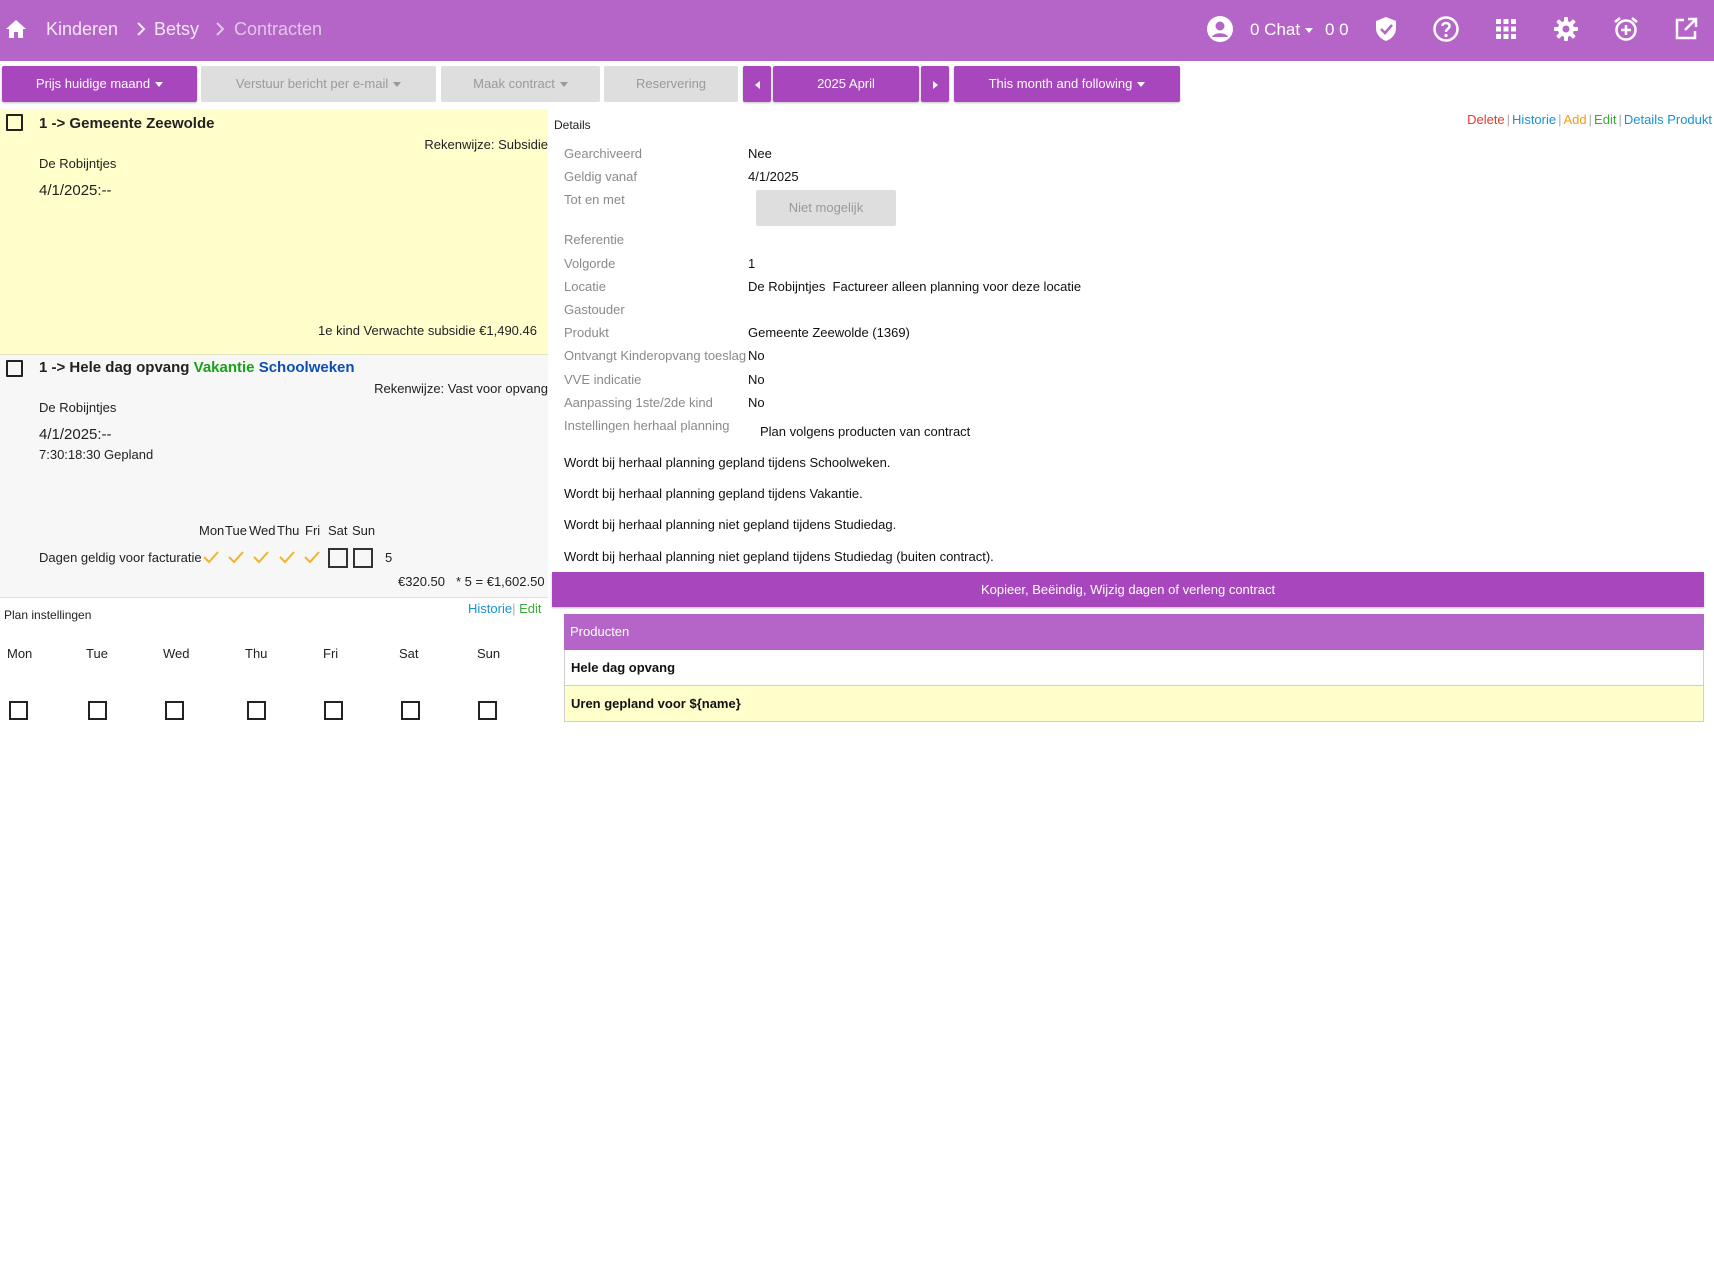  Describe the element at coordinates (97, 710) in the screenshot. I see `plan-checkbox-tue` at that location.